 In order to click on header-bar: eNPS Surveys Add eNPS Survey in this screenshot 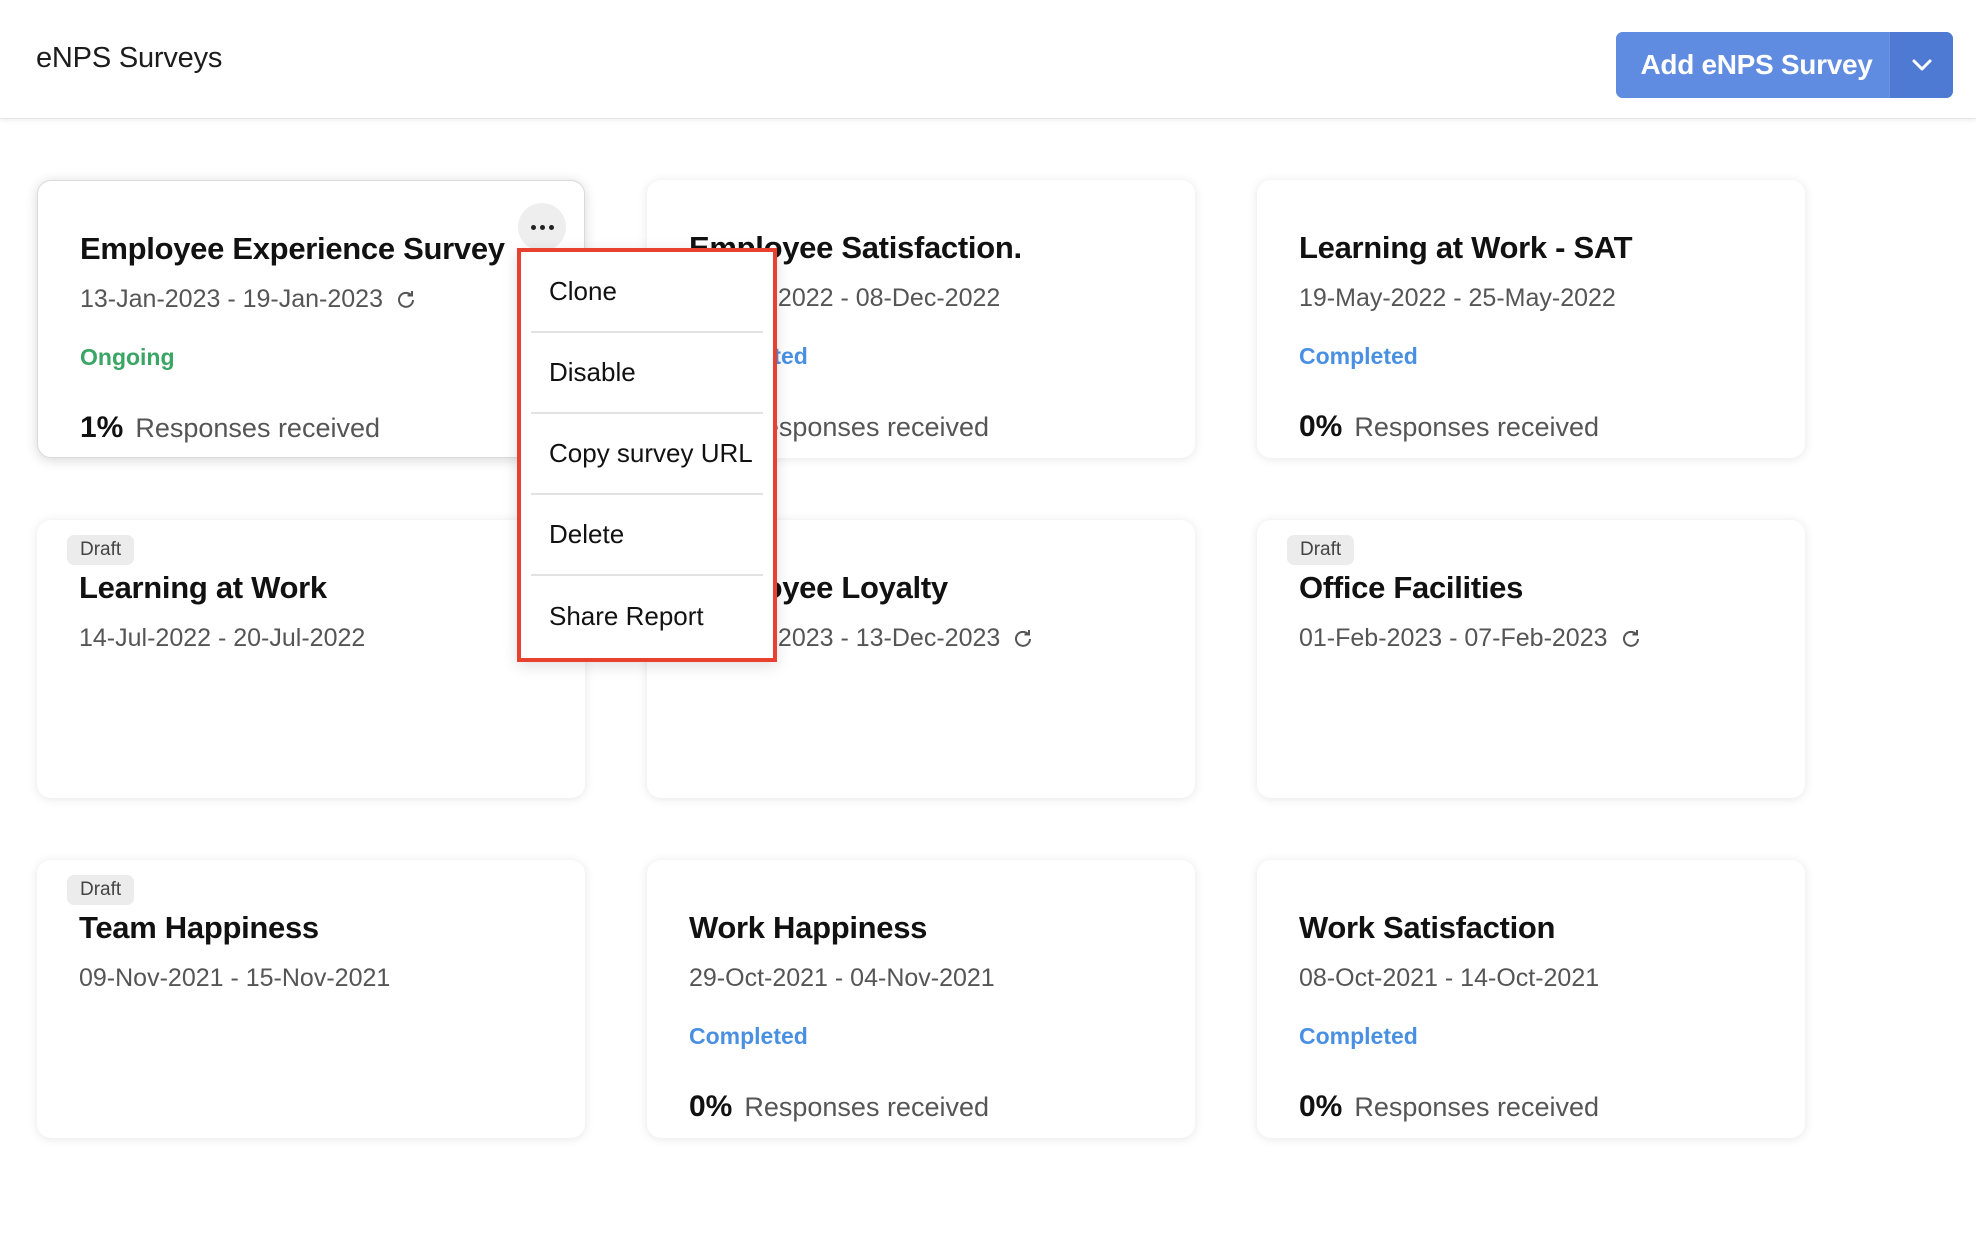, I will do `click(988, 59)`.